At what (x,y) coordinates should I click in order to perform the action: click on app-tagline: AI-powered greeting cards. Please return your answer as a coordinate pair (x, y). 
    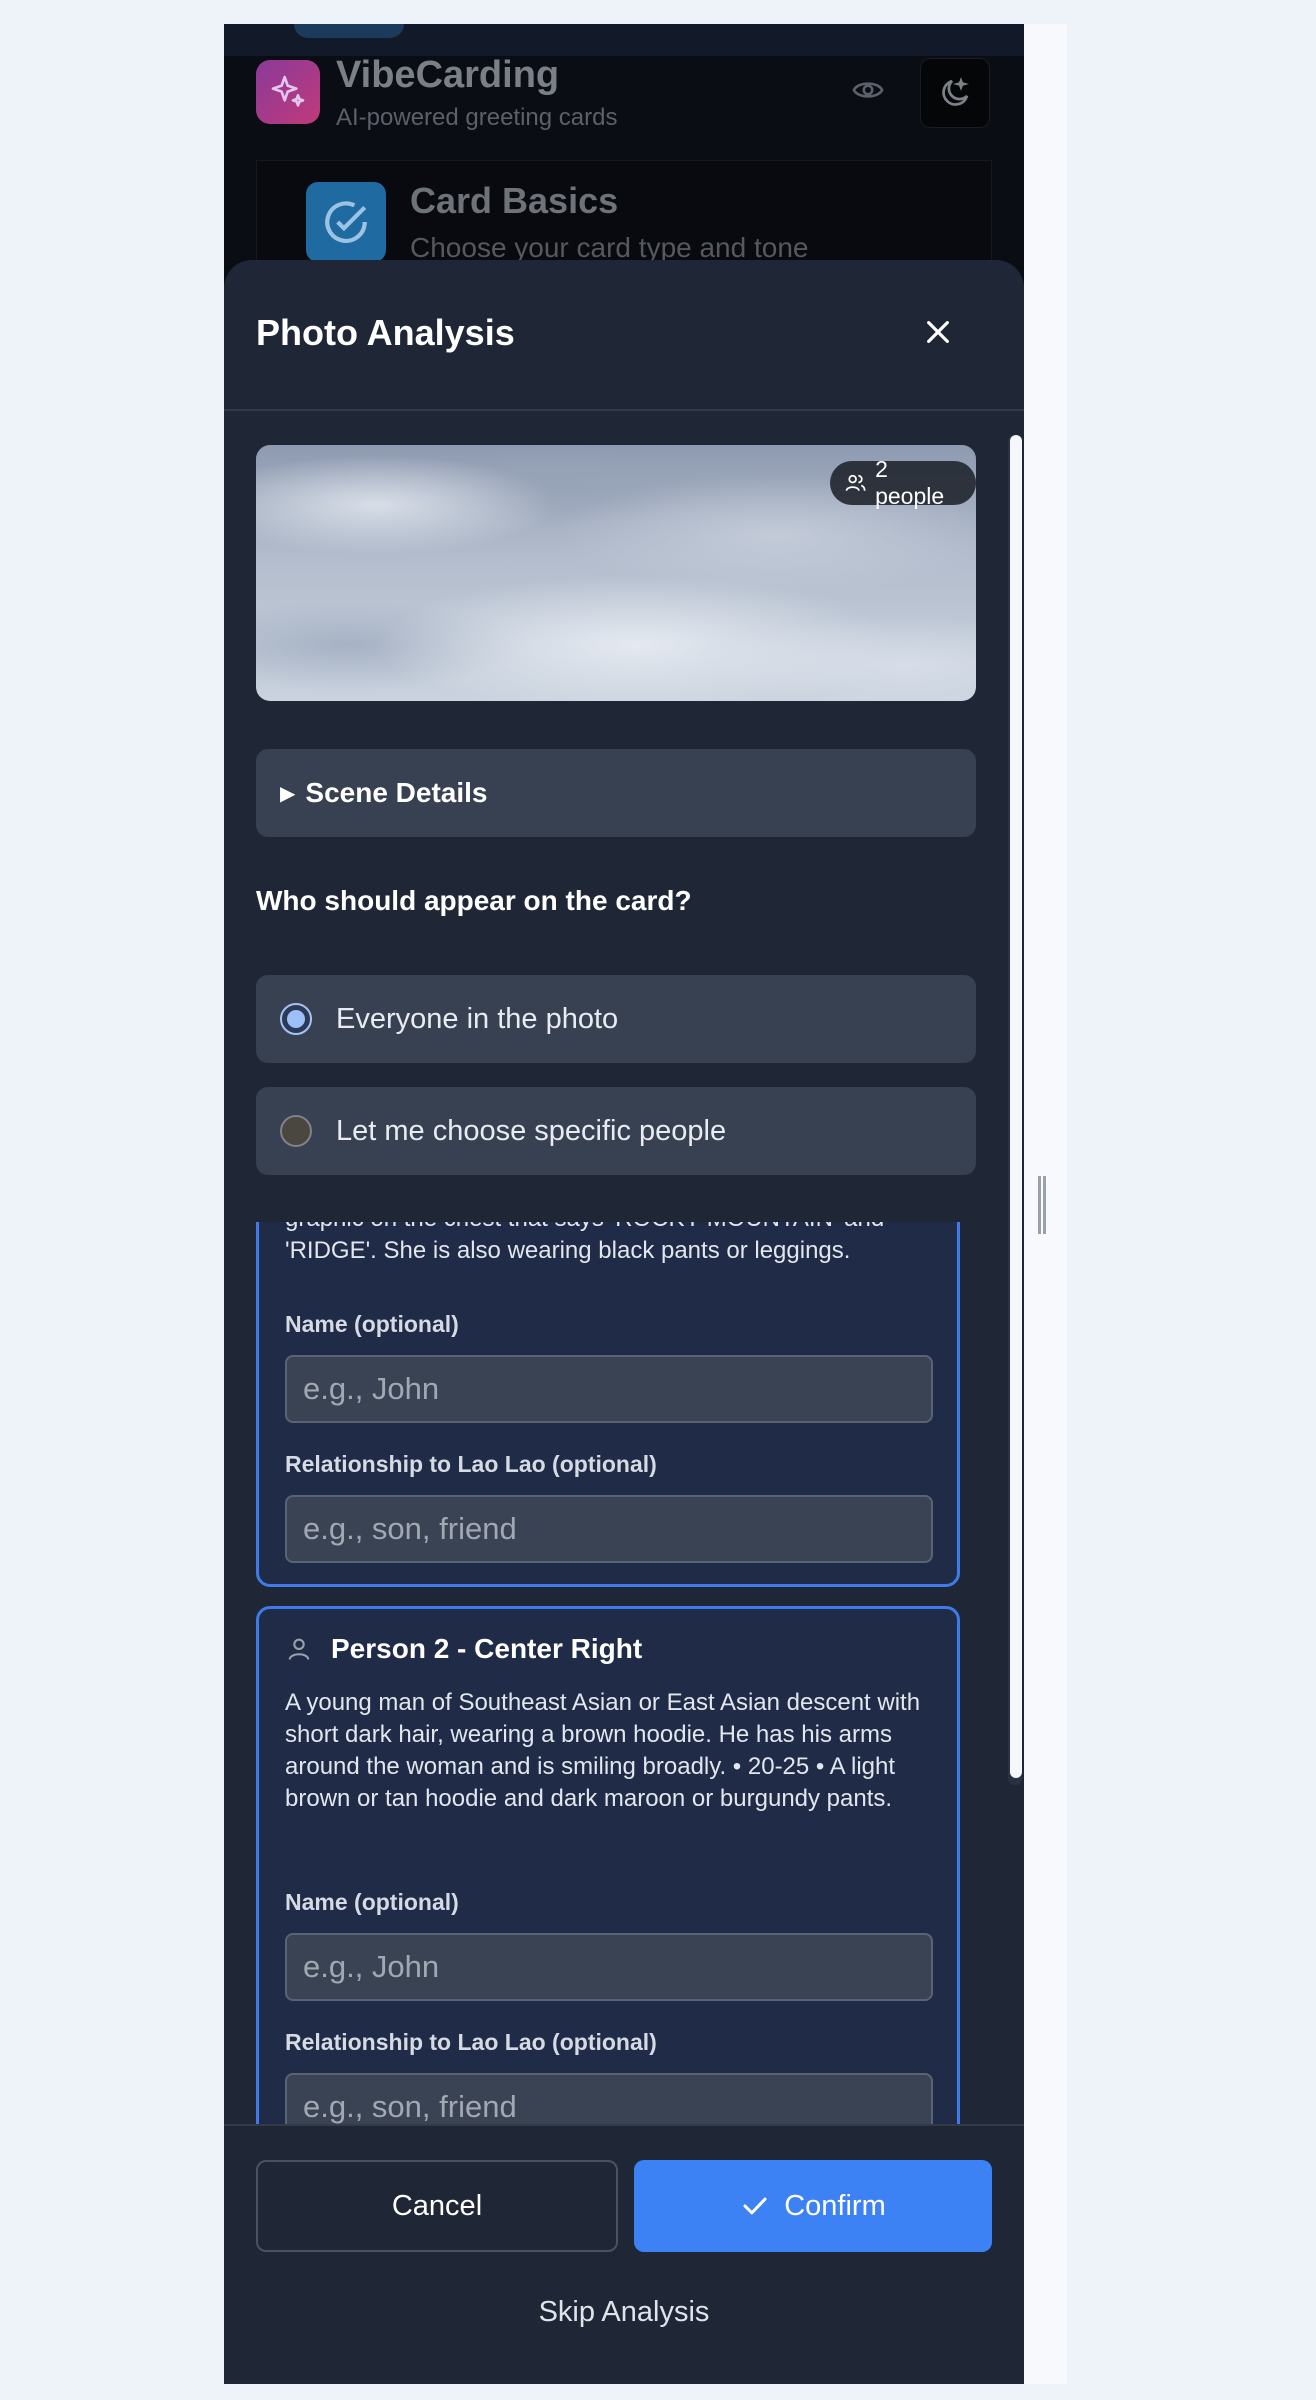
    Looking at the image, I should click on (477, 117).